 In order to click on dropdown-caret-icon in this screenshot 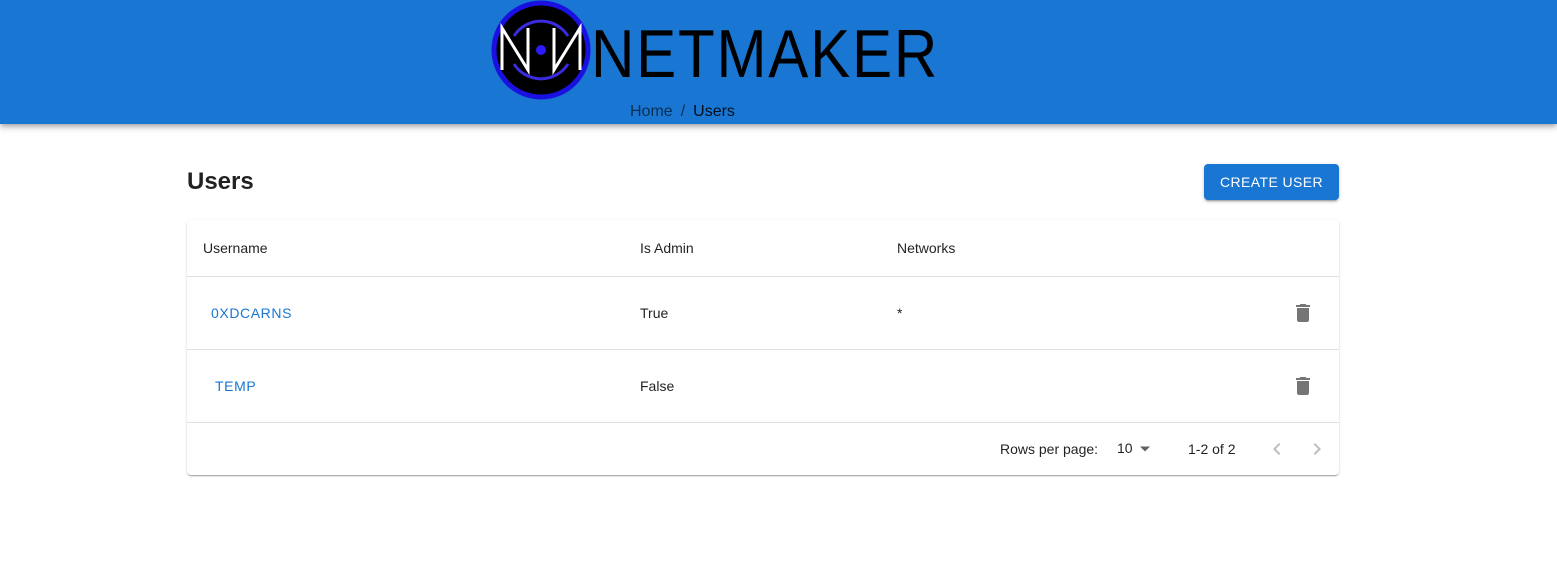, I will do `click(1145, 449)`.